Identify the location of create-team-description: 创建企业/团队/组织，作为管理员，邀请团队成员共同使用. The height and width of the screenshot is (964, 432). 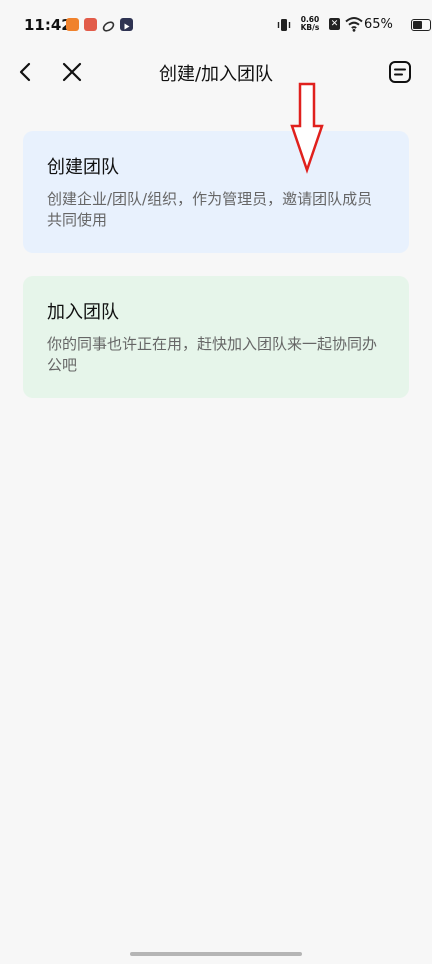
(210, 209).